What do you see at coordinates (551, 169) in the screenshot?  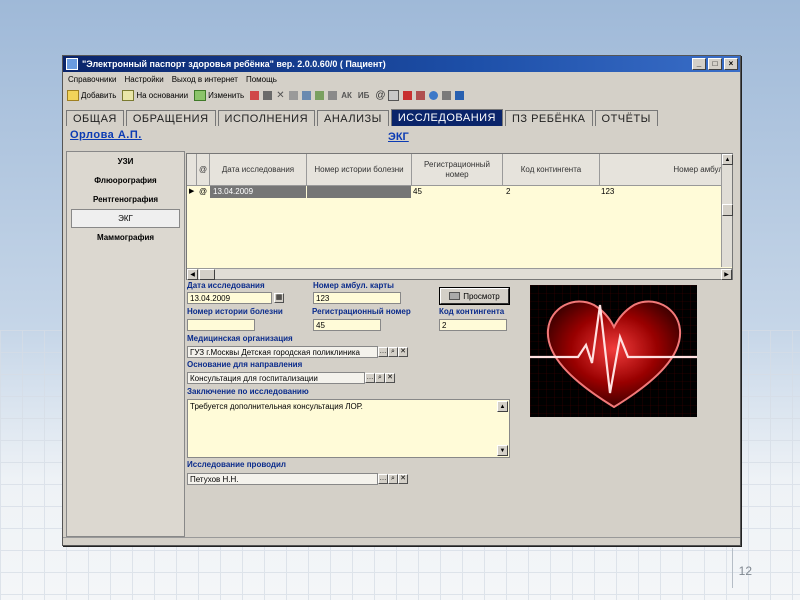 I see `col-header-contingent: Код контингента` at bounding box center [551, 169].